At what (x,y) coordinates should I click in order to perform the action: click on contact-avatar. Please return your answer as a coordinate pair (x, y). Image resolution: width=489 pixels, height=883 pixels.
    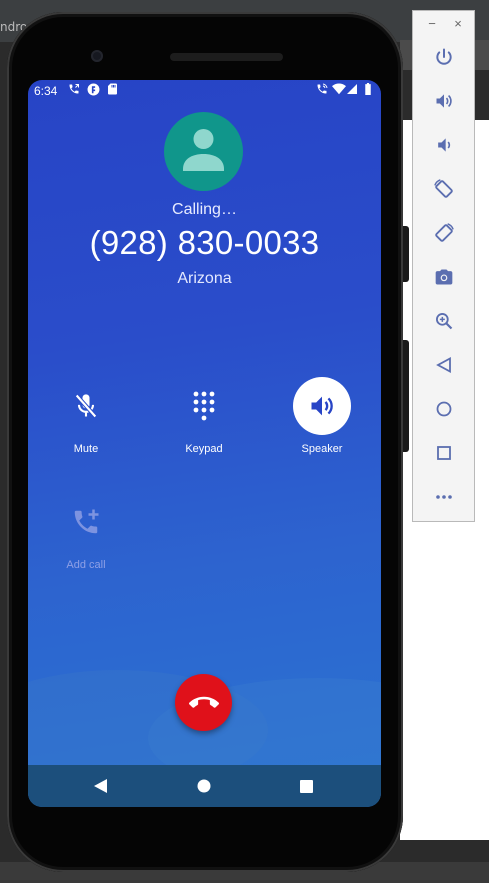
    Looking at the image, I should click on (203, 151).